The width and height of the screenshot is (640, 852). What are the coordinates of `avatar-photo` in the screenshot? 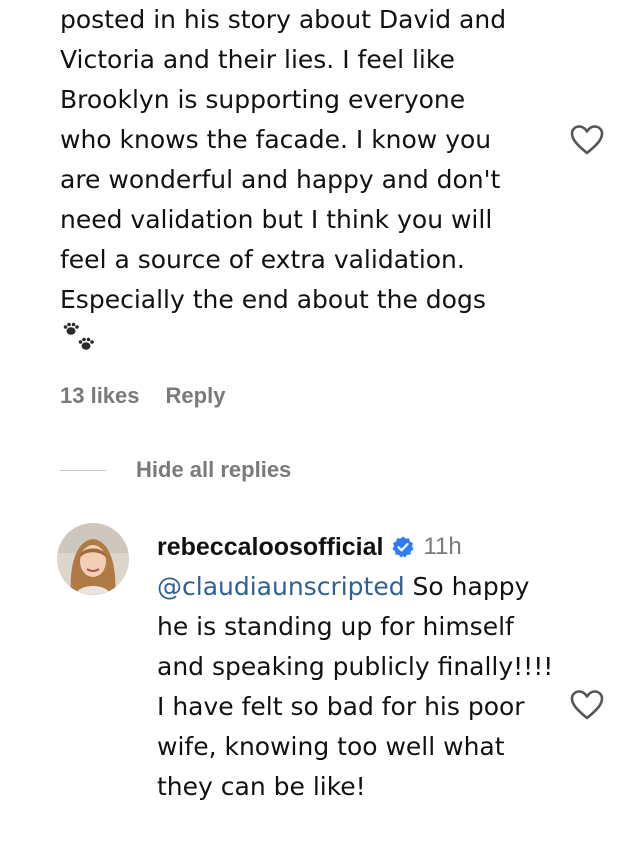 It's located at (93, 559).